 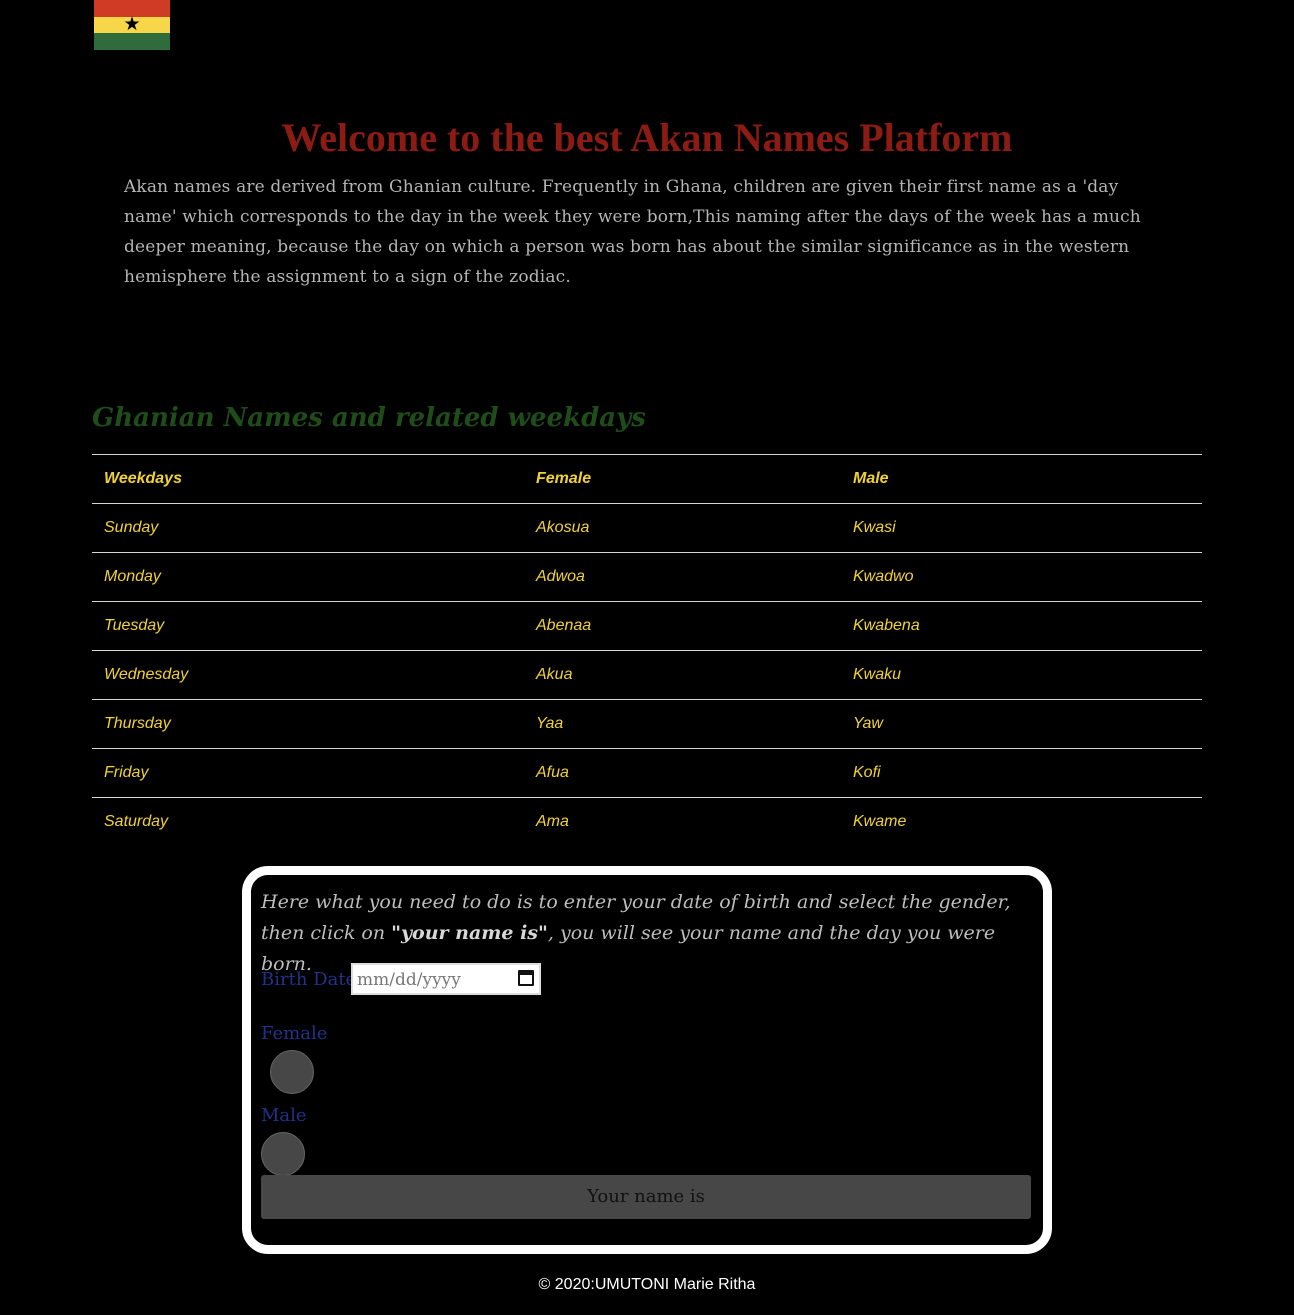 What do you see at coordinates (1021, 626) in the screenshot?
I see `male-name-cell: Kwabena` at bounding box center [1021, 626].